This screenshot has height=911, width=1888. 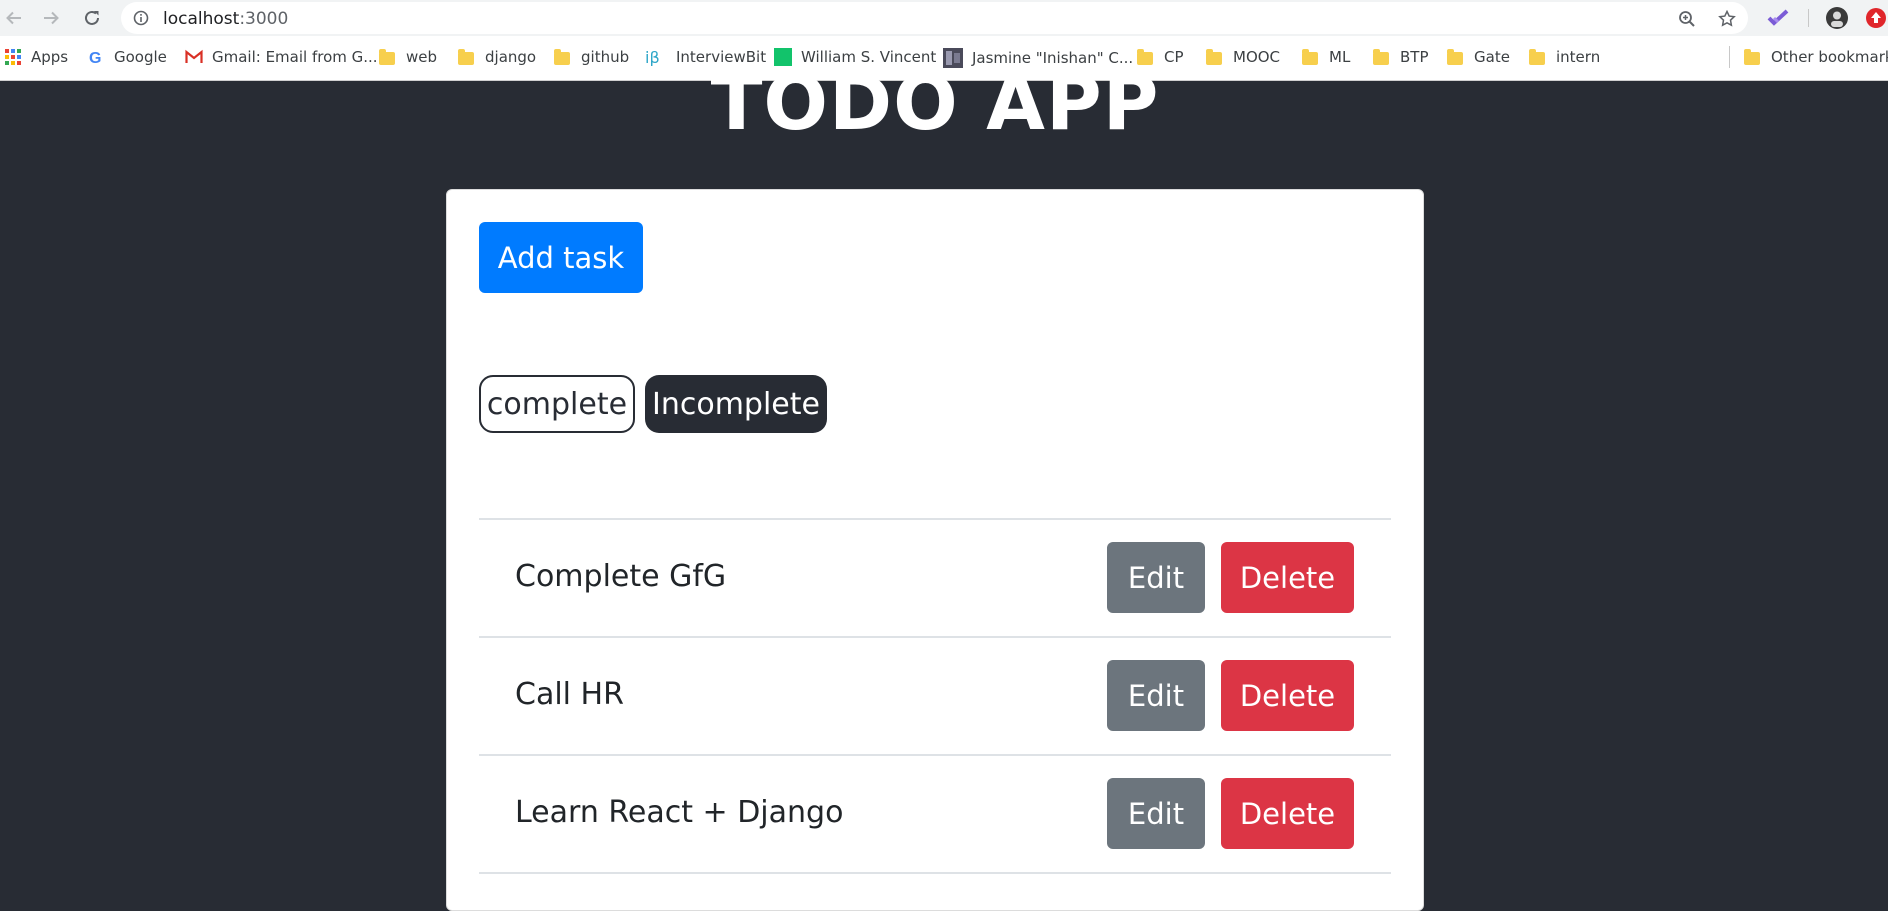 I want to click on update-alert-icon, so click(x=1876, y=18).